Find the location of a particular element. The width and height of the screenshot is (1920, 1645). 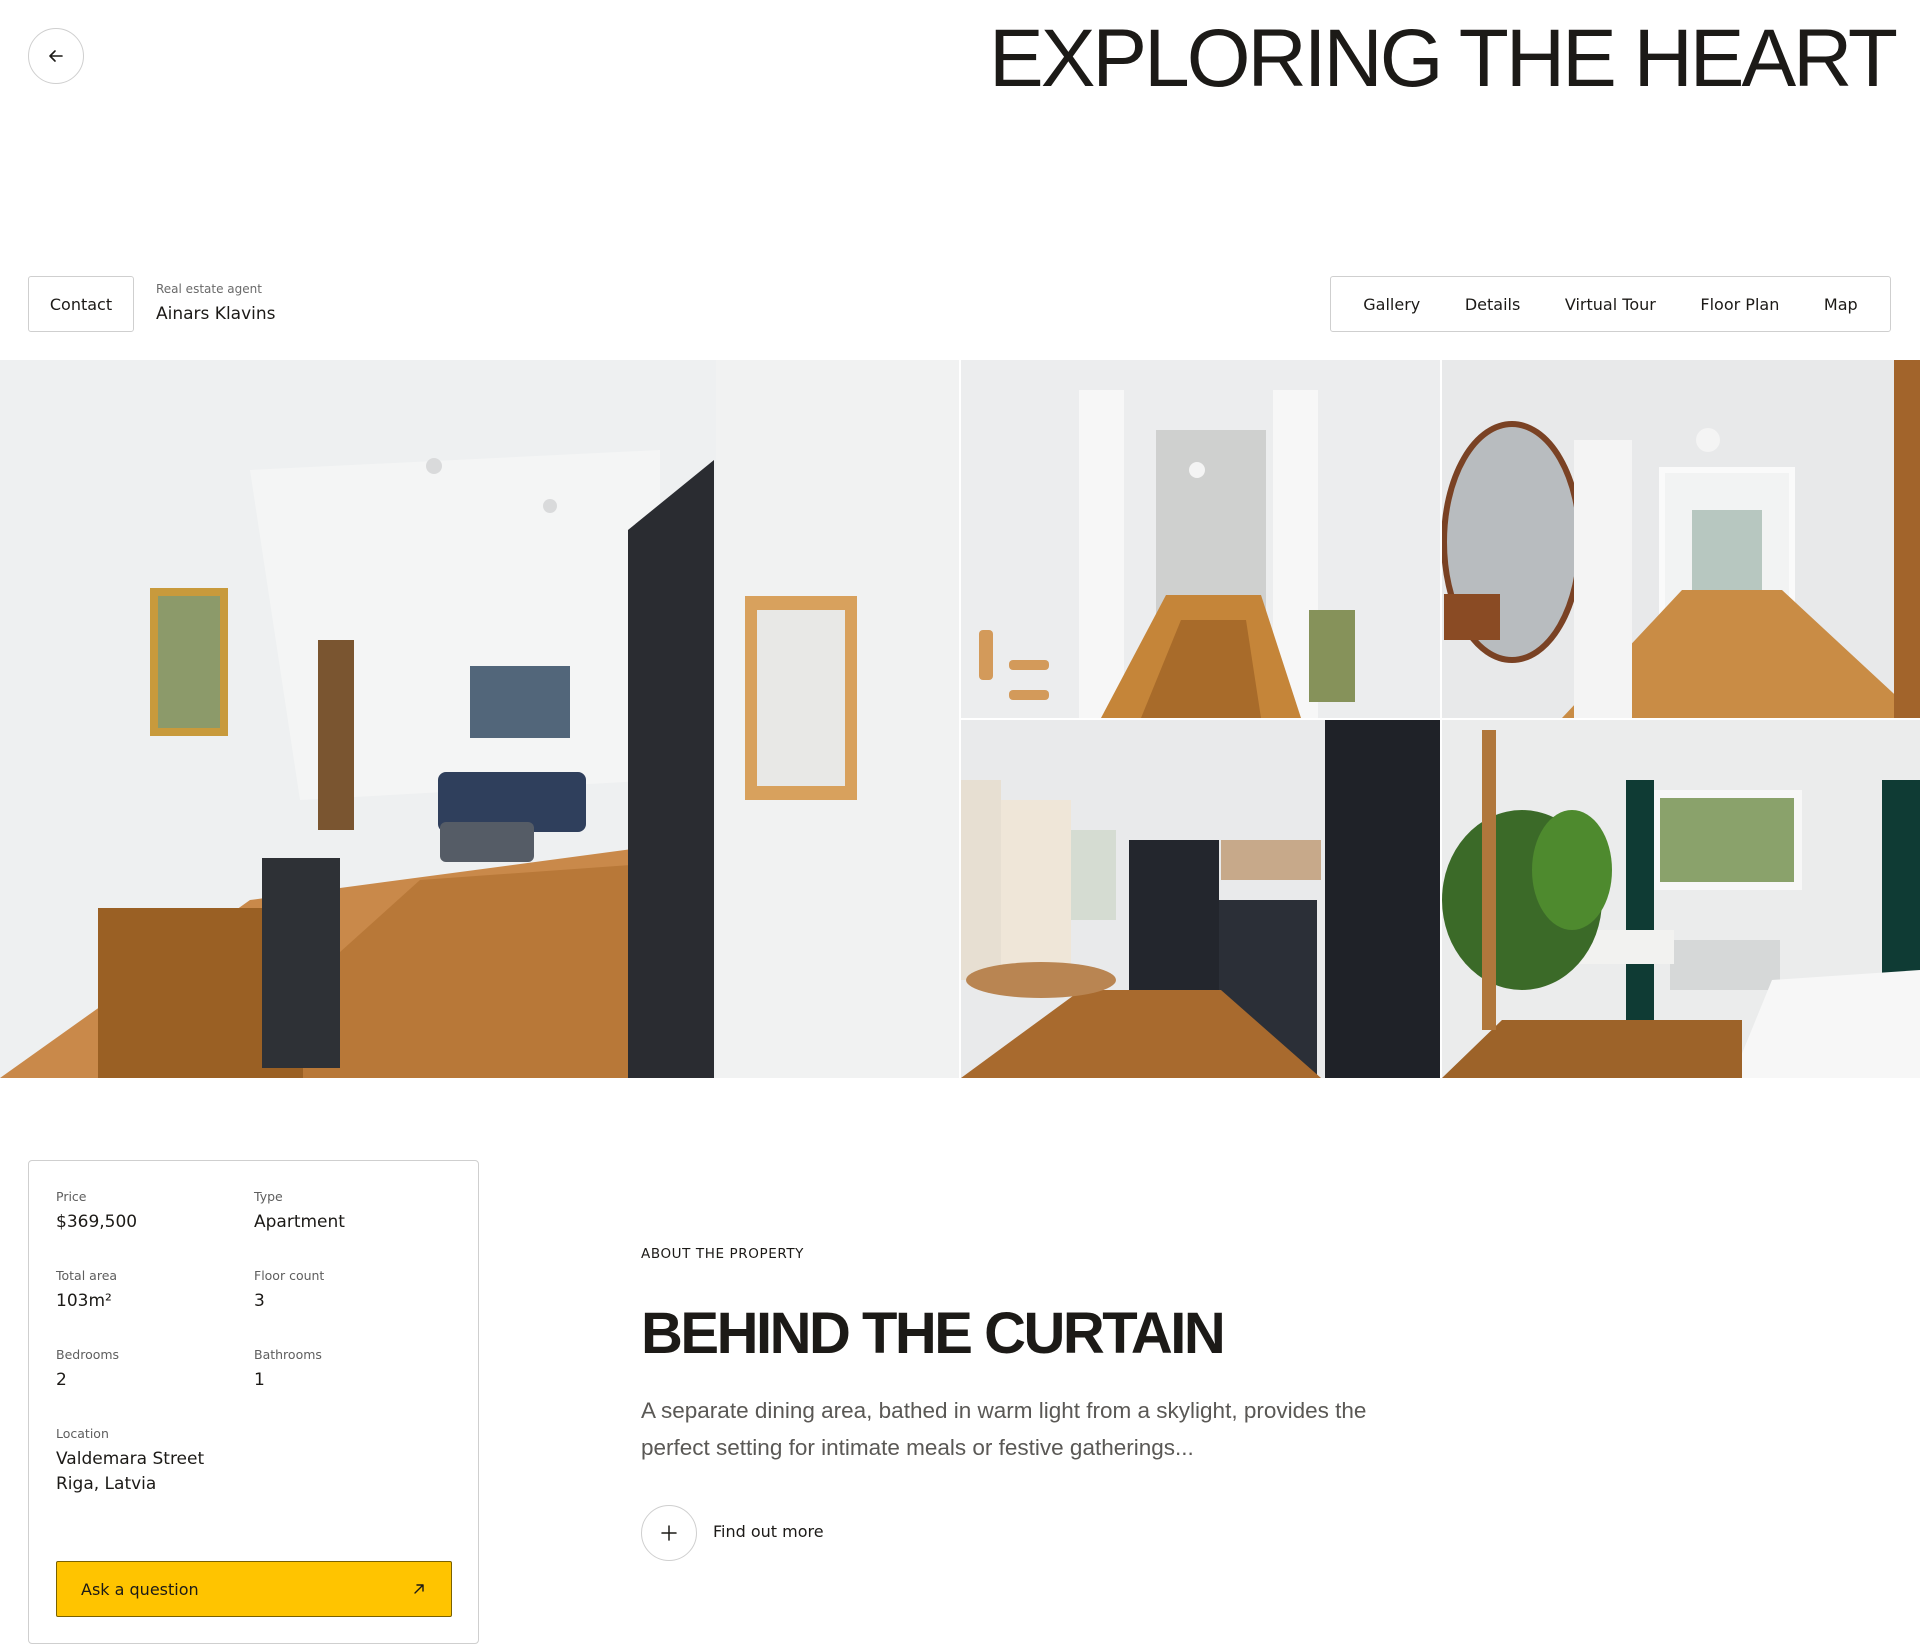

total-area-value: 103m² is located at coordinates (84, 1301).